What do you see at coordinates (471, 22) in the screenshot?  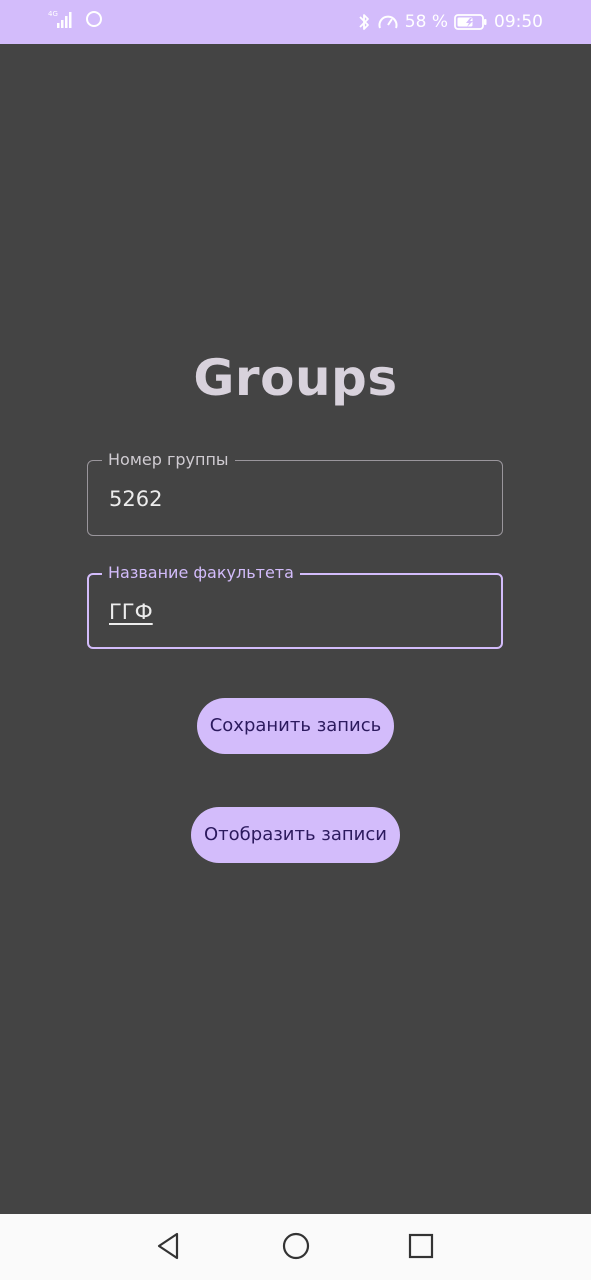 I see `battery-icon` at bounding box center [471, 22].